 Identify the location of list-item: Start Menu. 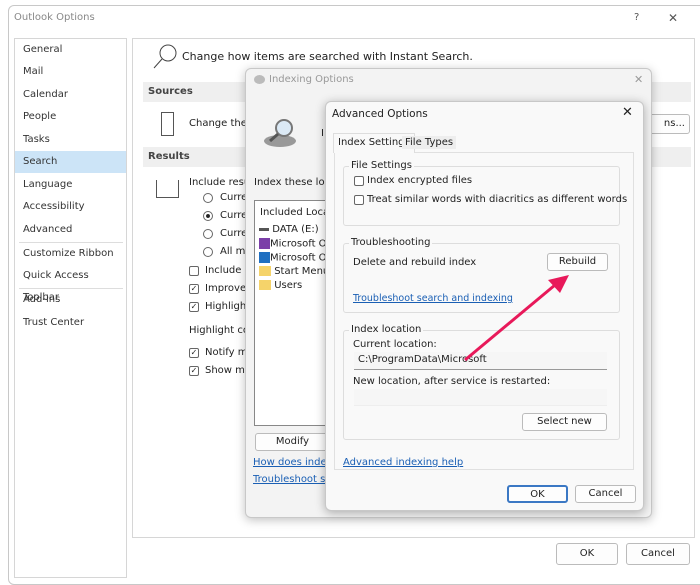
(294, 271).